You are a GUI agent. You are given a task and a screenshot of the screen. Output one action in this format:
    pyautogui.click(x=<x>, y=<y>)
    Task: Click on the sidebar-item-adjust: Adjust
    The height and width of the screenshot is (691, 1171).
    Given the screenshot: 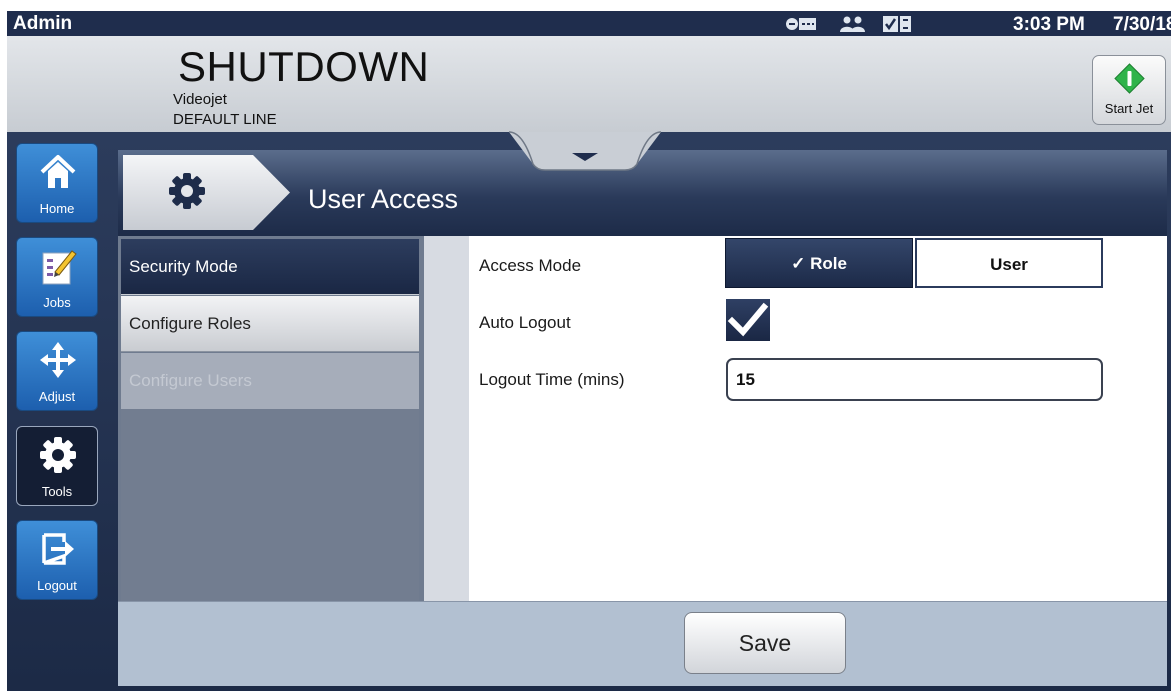 What is the action you would take?
    pyautogui.click(x=57, y=371)
    